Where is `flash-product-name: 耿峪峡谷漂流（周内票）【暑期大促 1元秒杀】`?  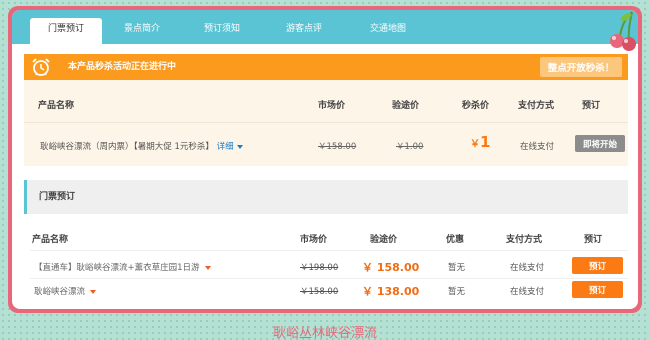
flash-product-name: 耿峪峡谷漂流（周内票）【暑期大促 1元秒杀】 is located at coordinates (127, 147).